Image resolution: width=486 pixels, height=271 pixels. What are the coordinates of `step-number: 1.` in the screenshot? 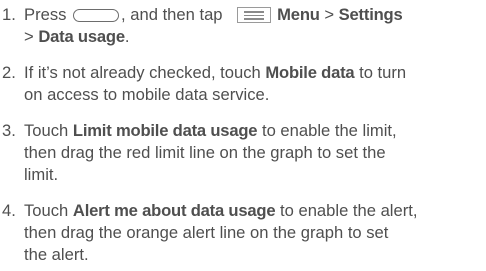 It's located at (9, 14).